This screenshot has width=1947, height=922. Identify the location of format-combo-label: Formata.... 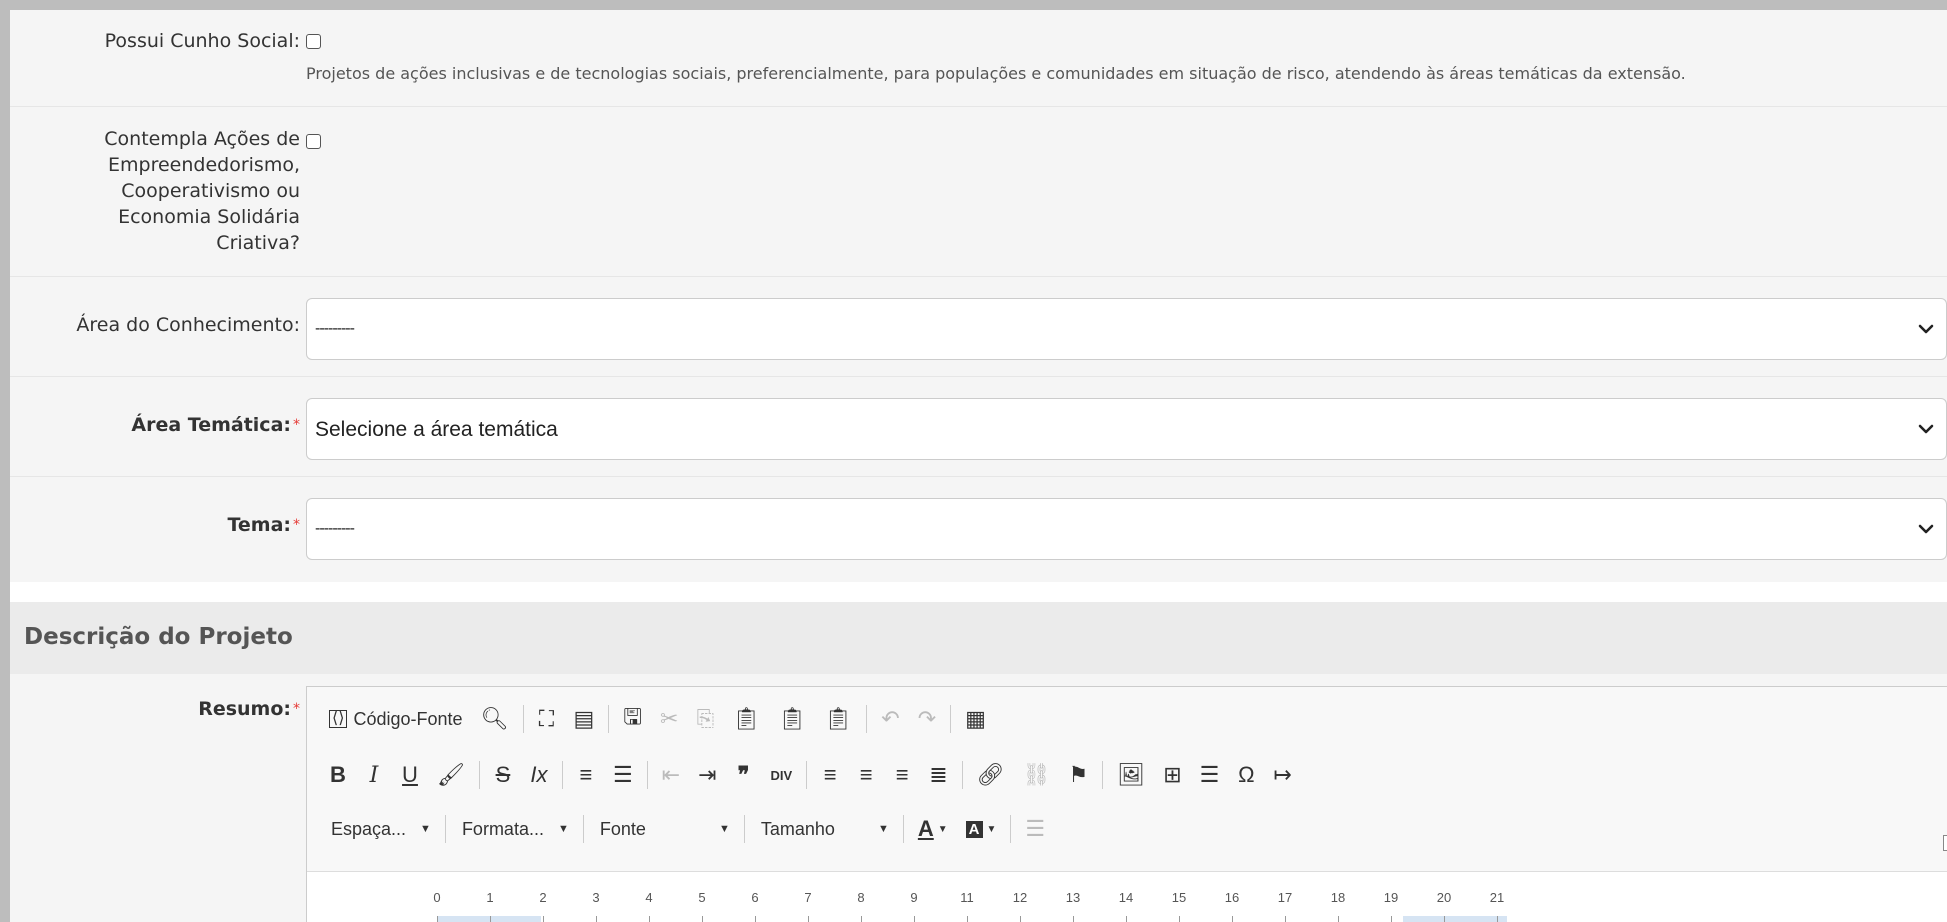
(502, 828).